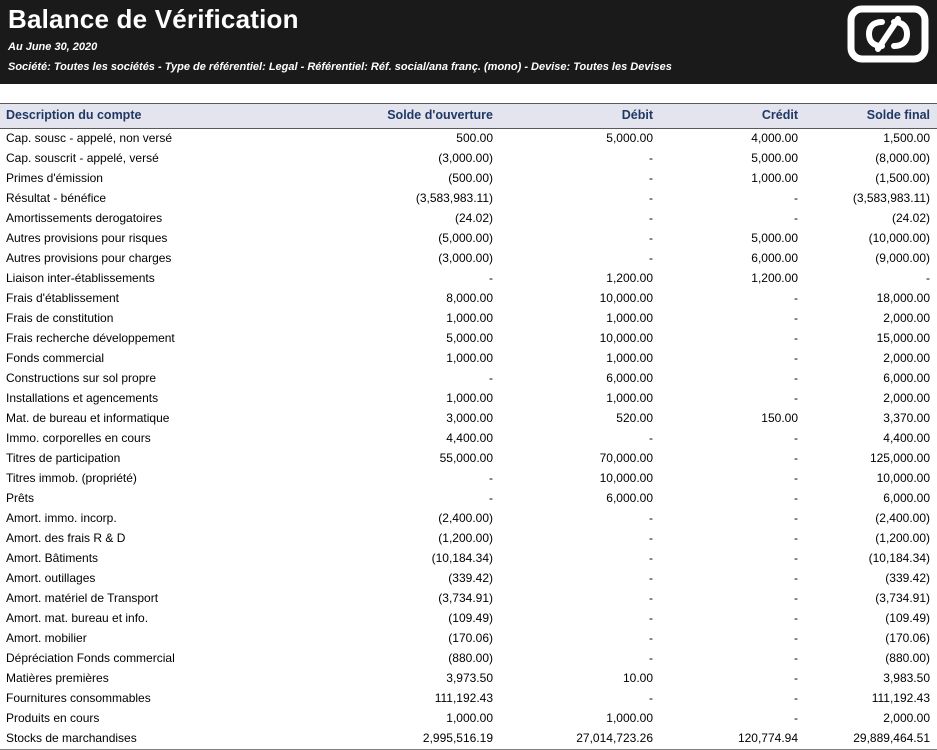 The width and height of the screenshot is (937, 750). I want to click on cell-description: Titres immob. (propriété), so click(71, 478).